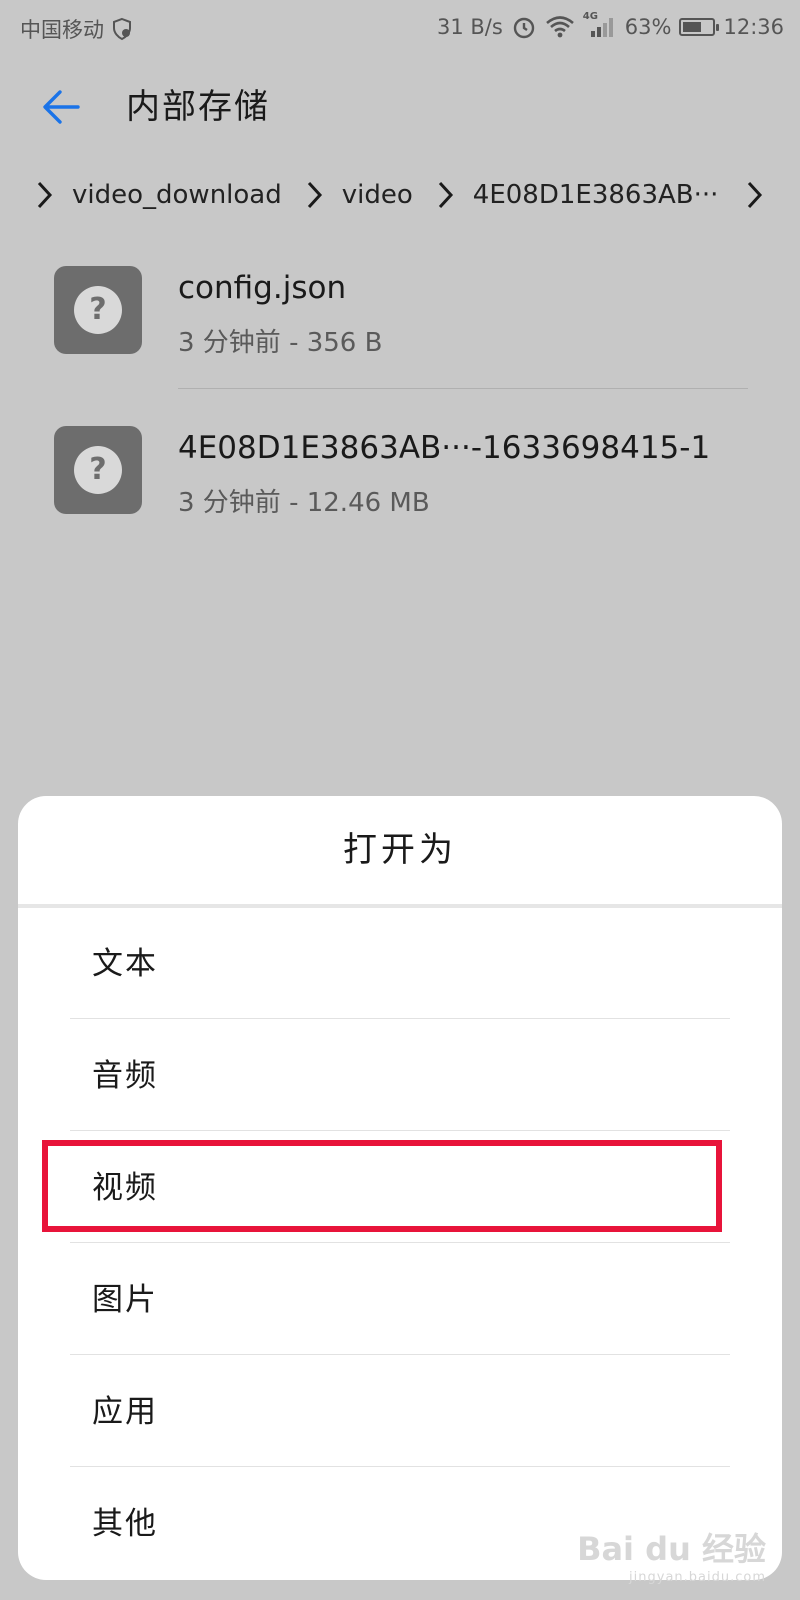  I want to click on carrier-label: 中国移动, so click(62, 30).